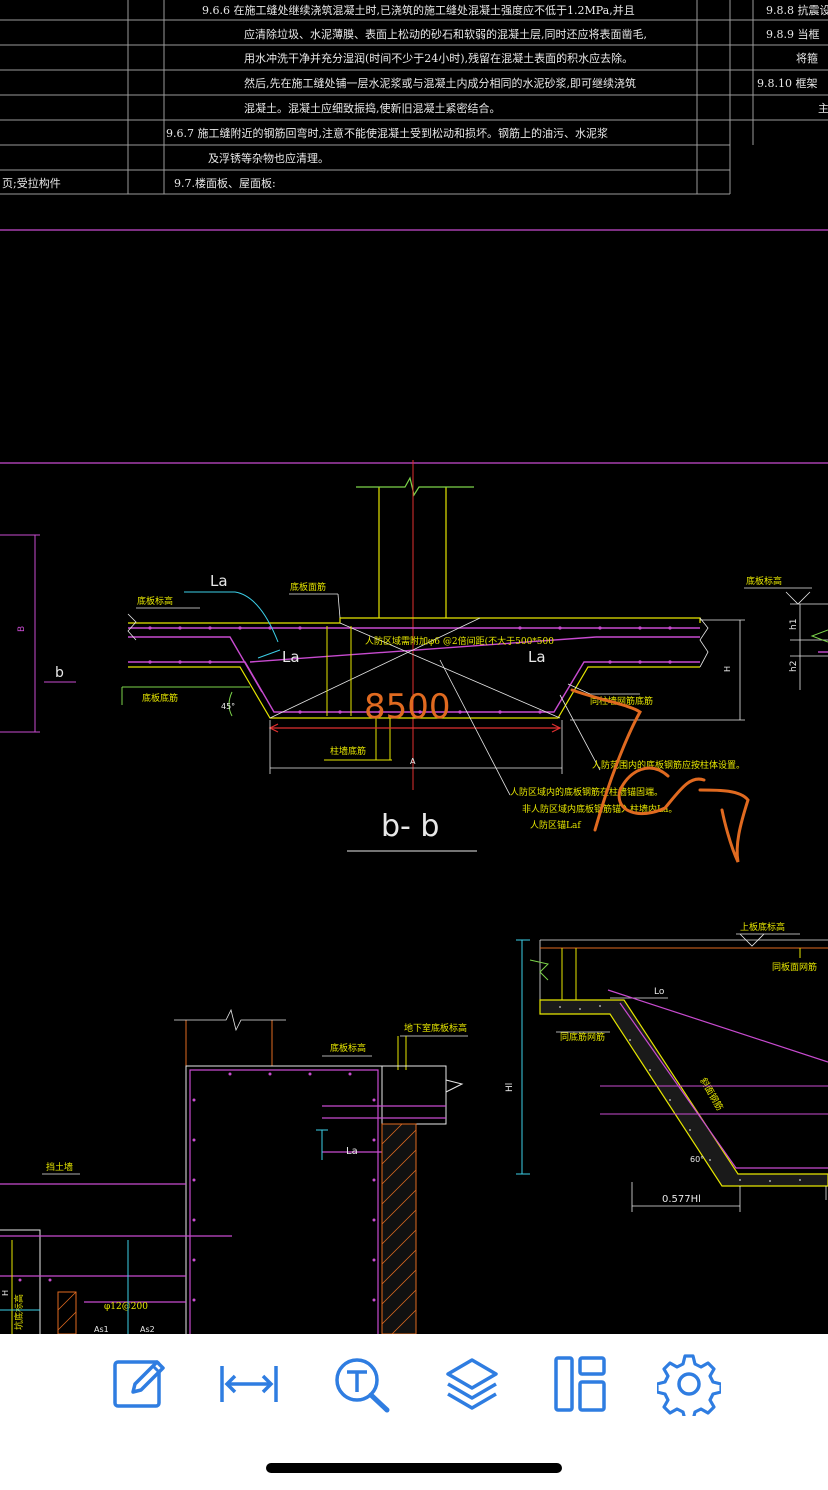  Describe the element at coordinates (410, 826) in the screenshot. I see `section-title: b- b` at that location.